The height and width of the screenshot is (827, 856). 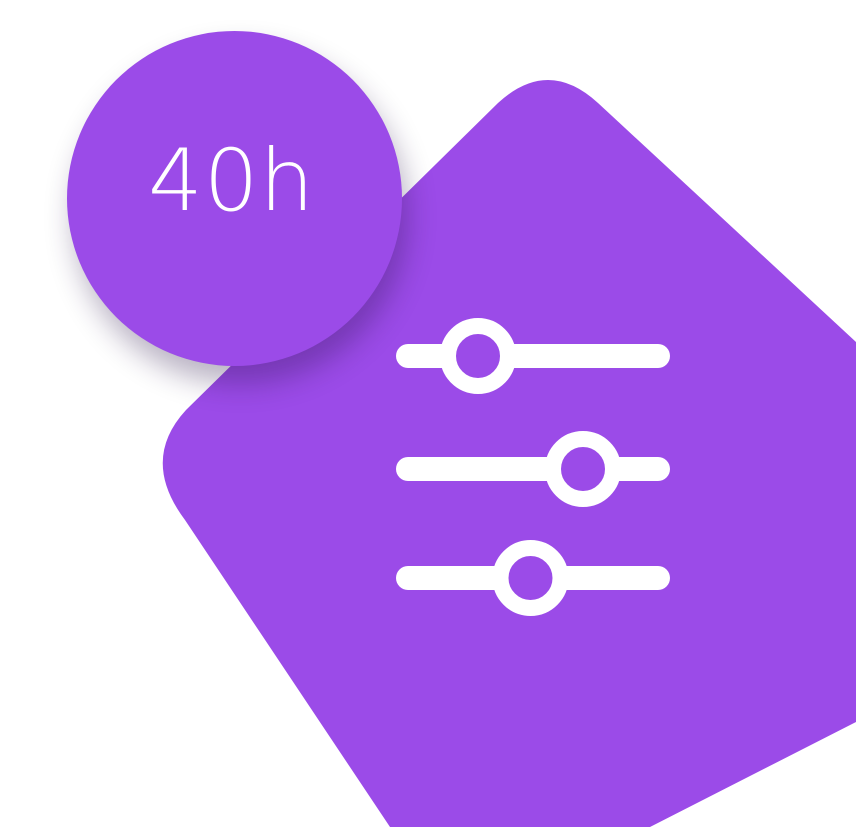 I want to click on slider-3-knob, so click(x=530, y=578).